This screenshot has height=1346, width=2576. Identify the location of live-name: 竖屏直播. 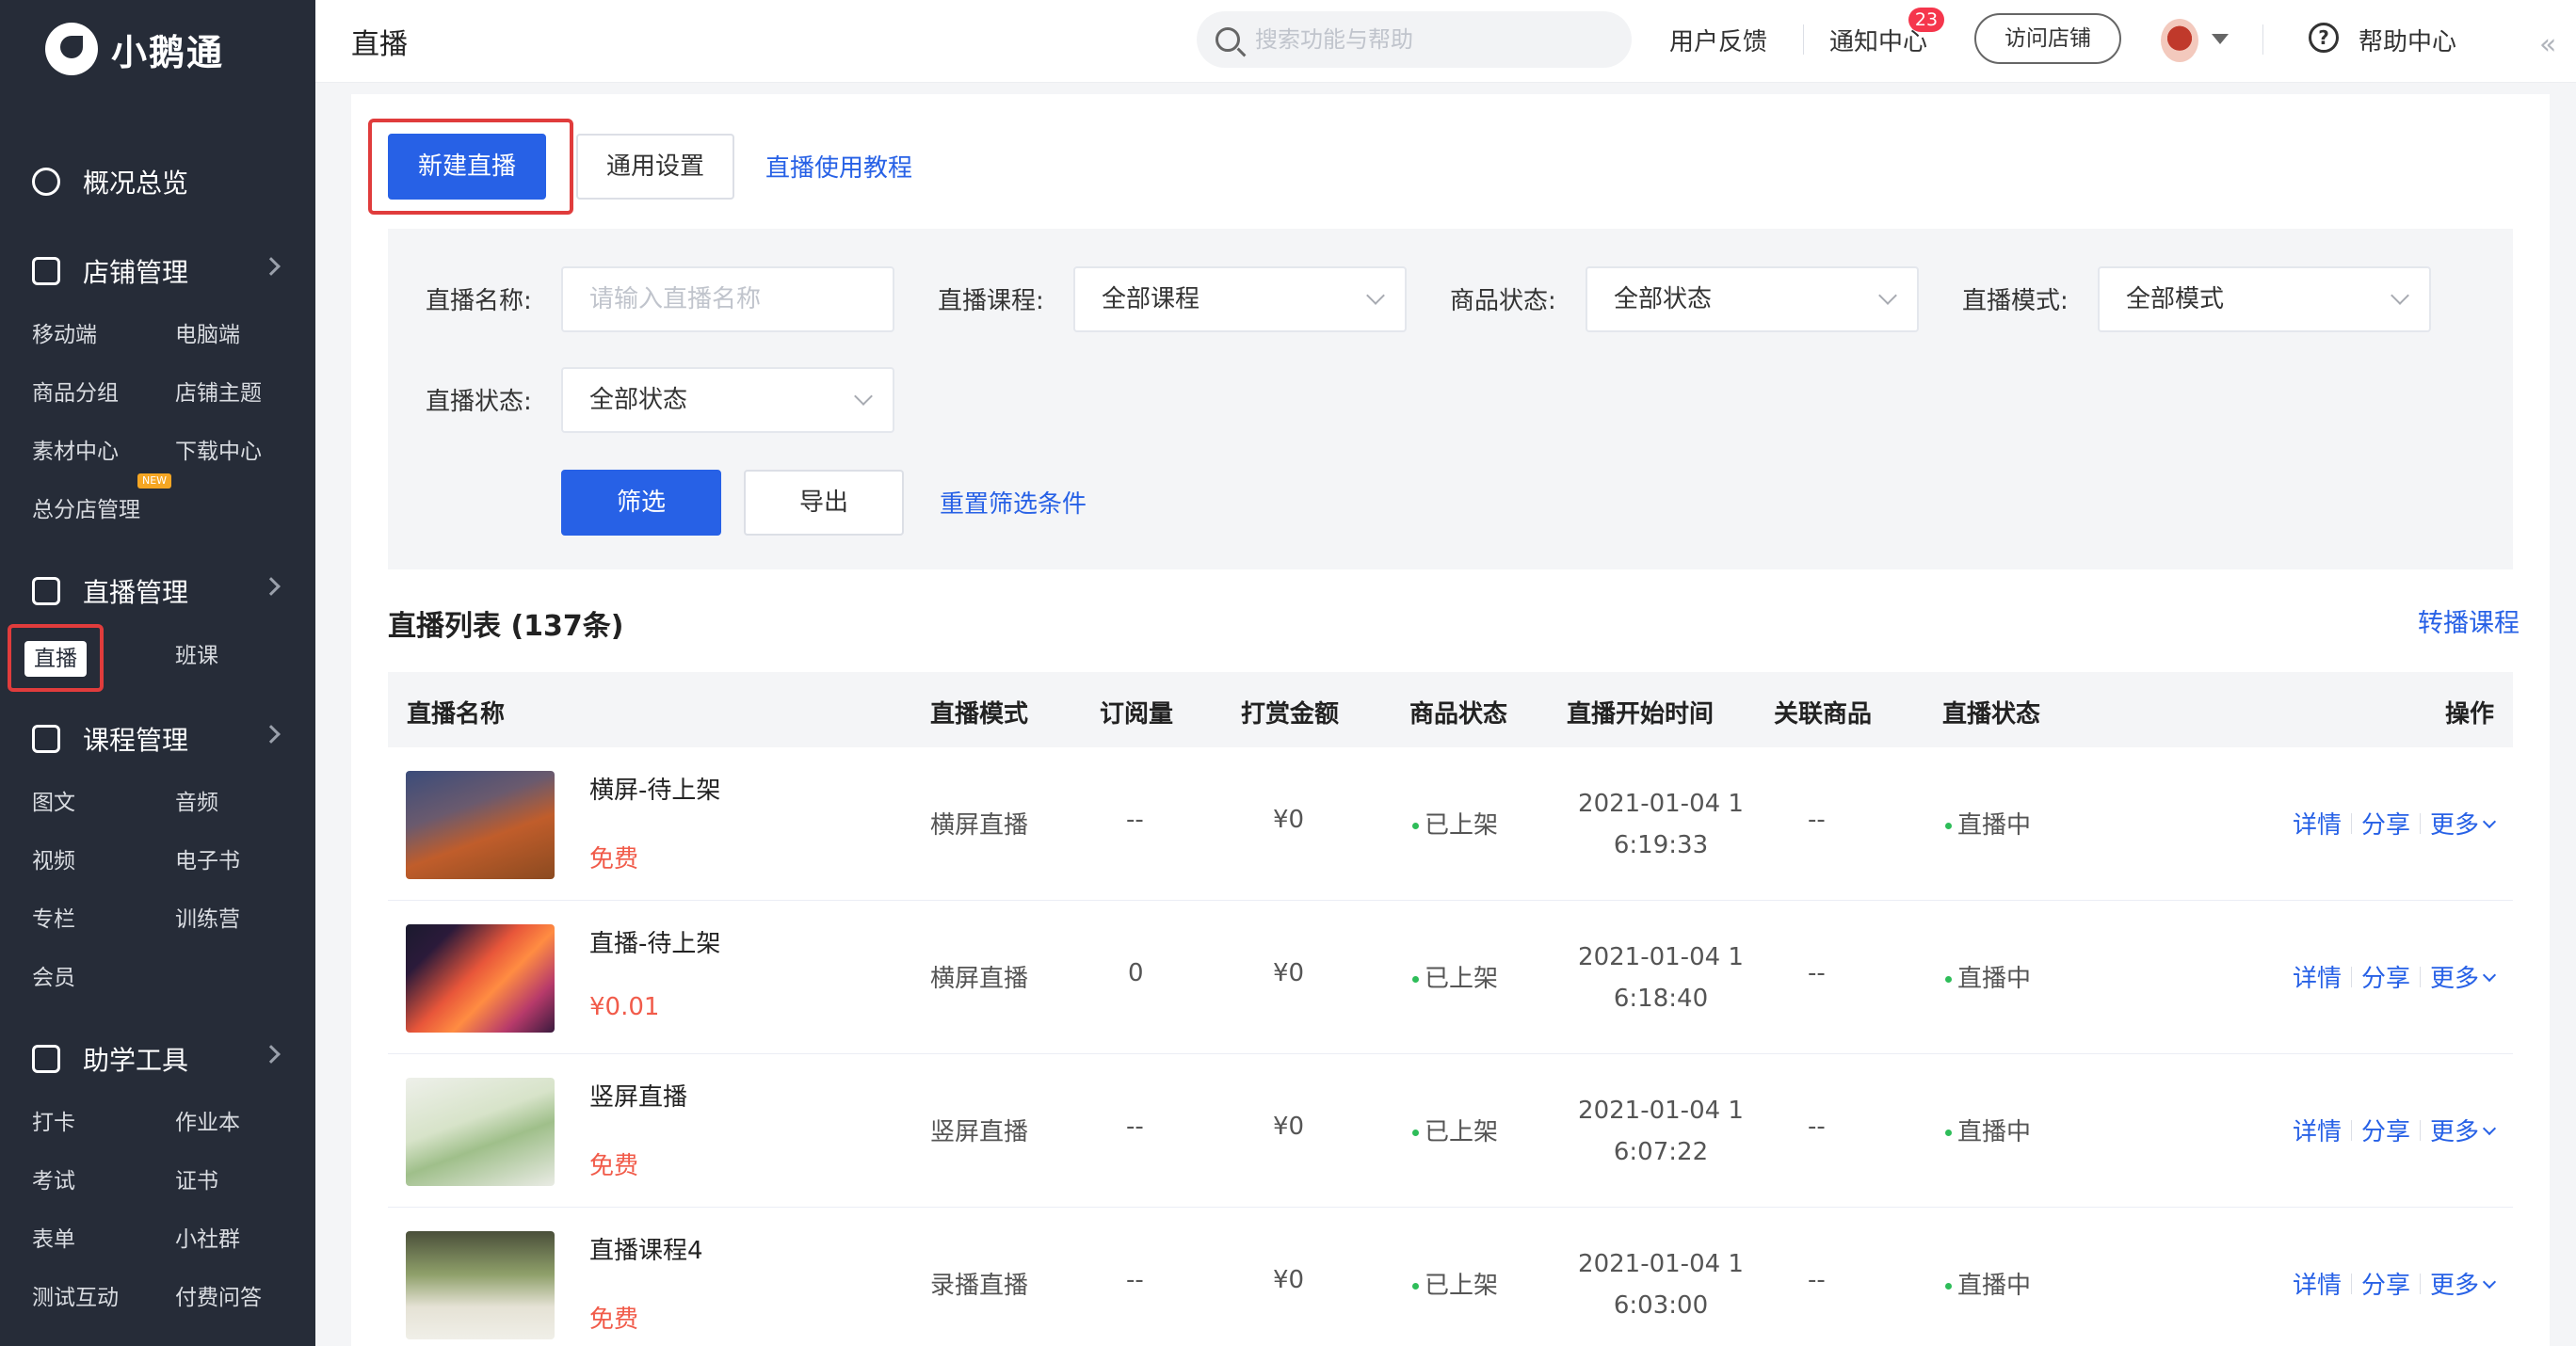
(638, 1095).